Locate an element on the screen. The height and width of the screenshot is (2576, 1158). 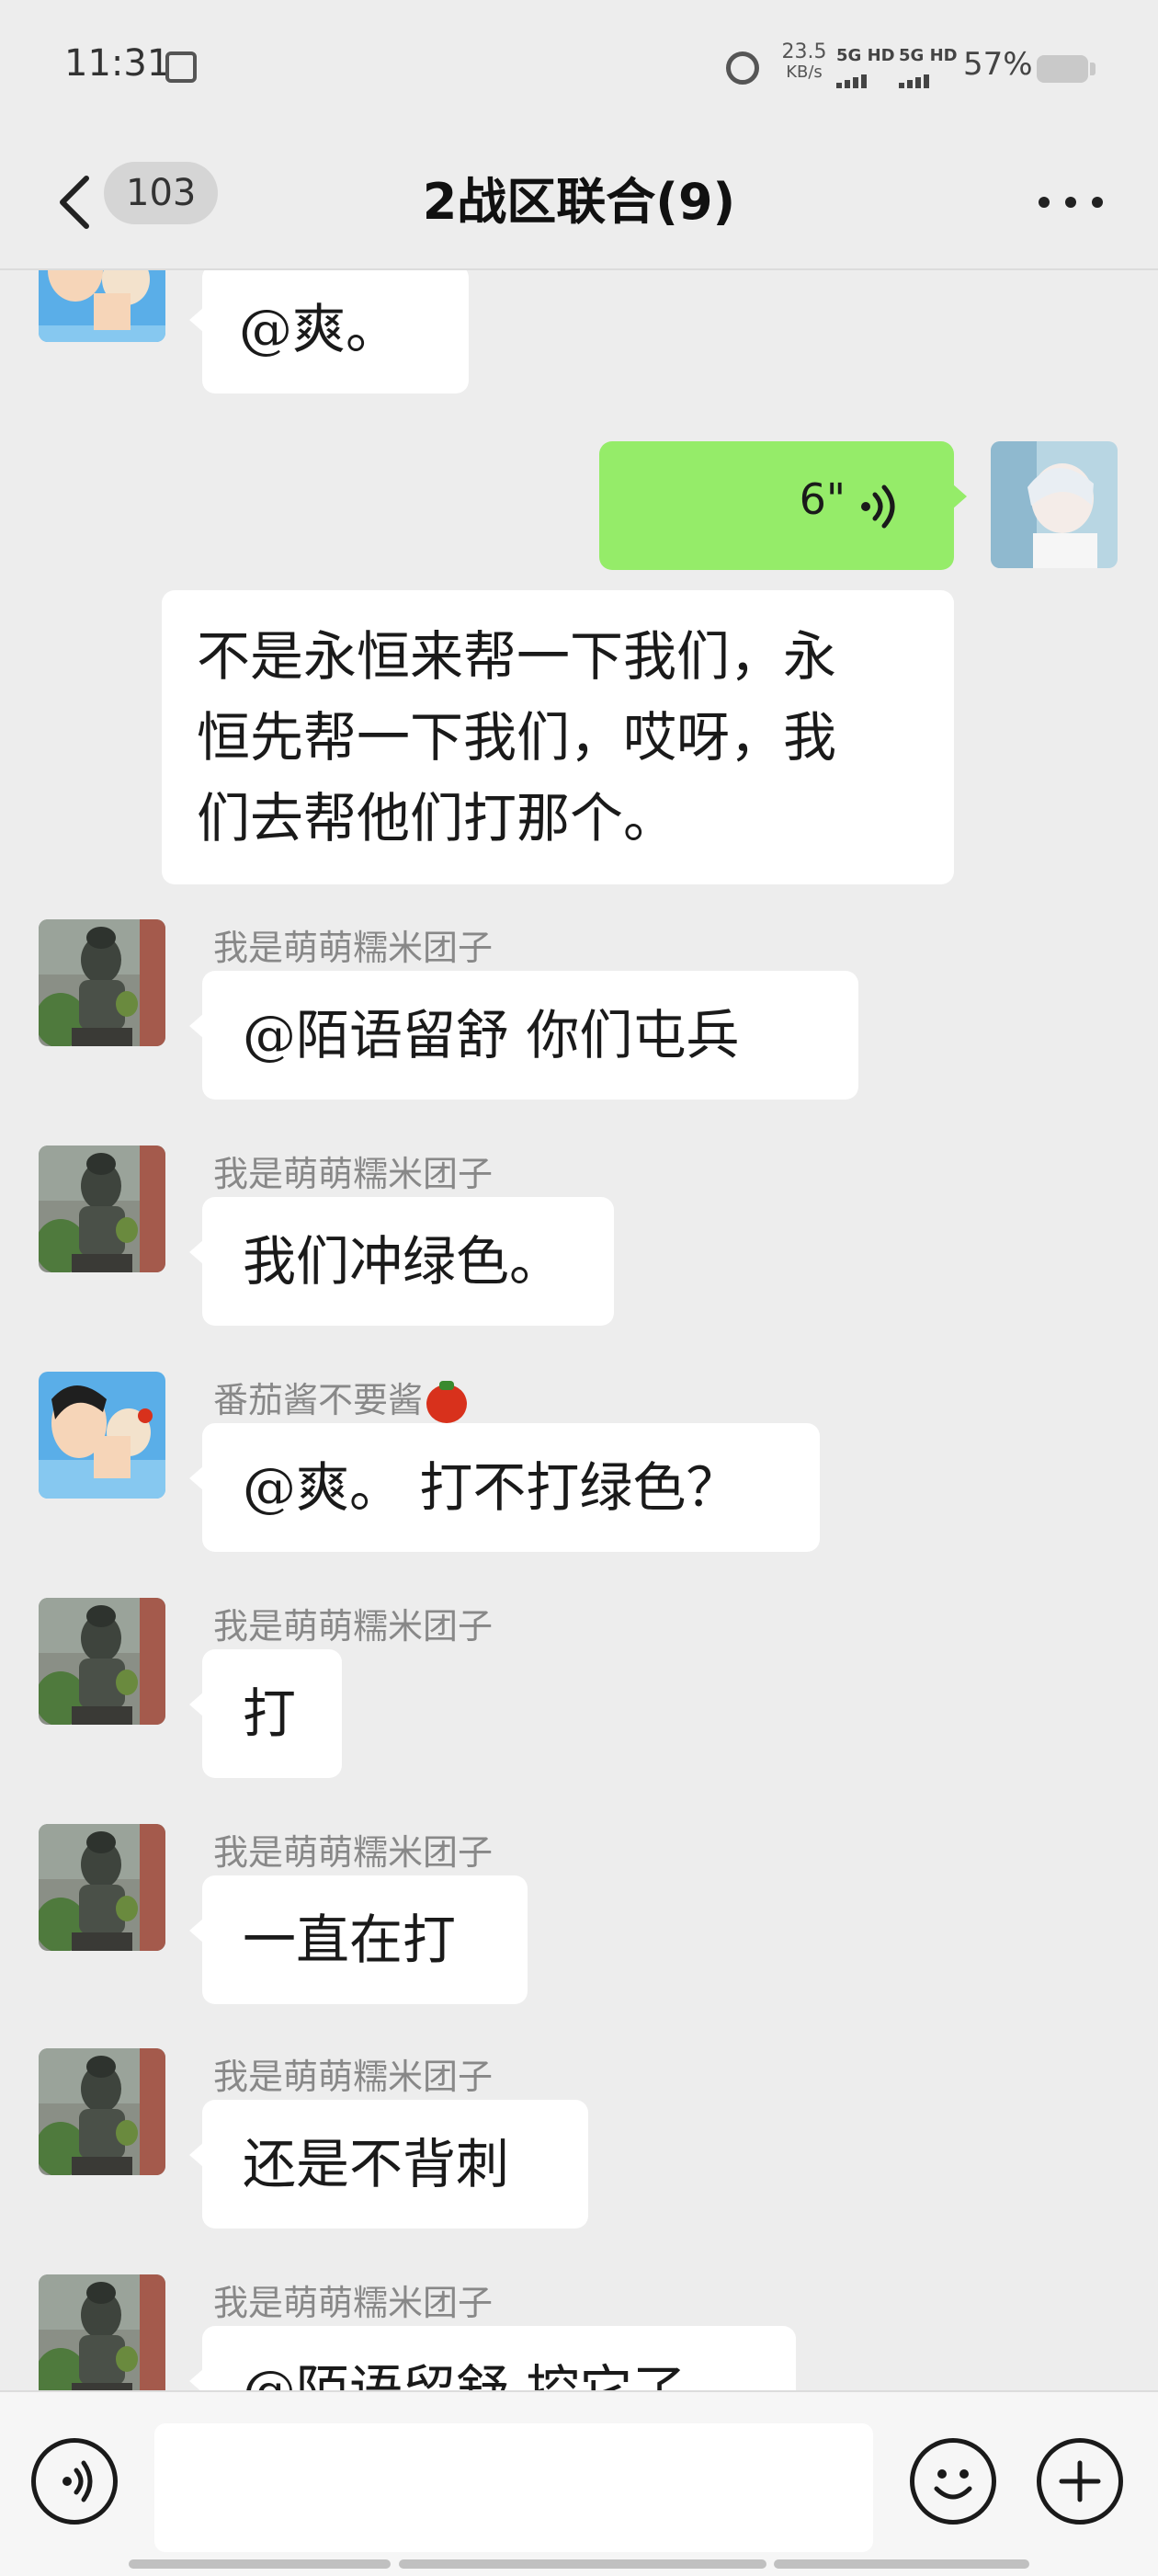
status-time: 11:31 is located at coordinates (118, 63).